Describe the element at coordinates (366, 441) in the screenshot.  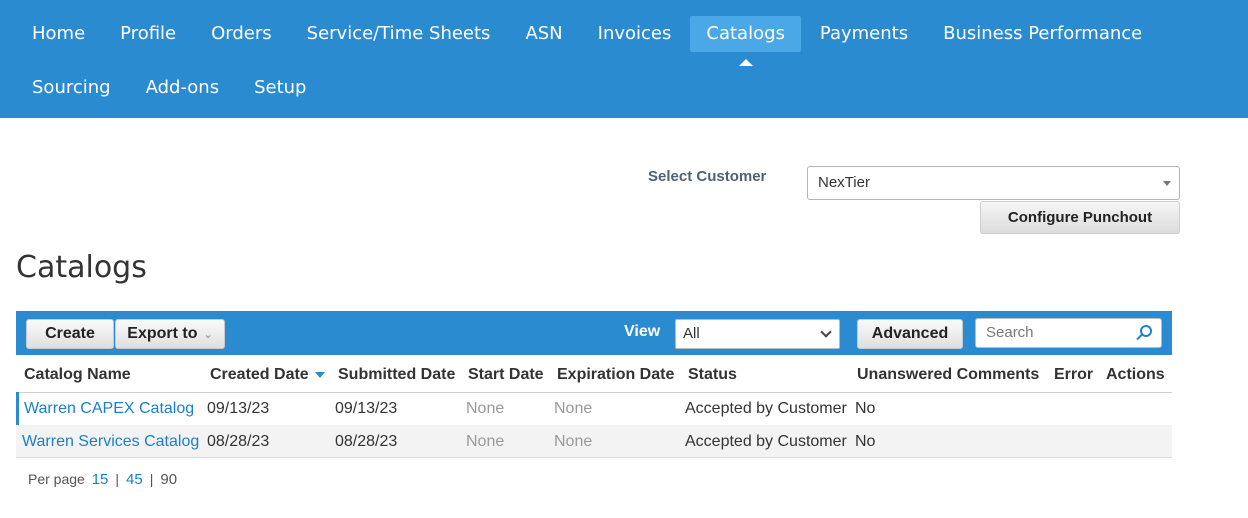
I see `submitted-date-cell: 08/28/23` at that location.